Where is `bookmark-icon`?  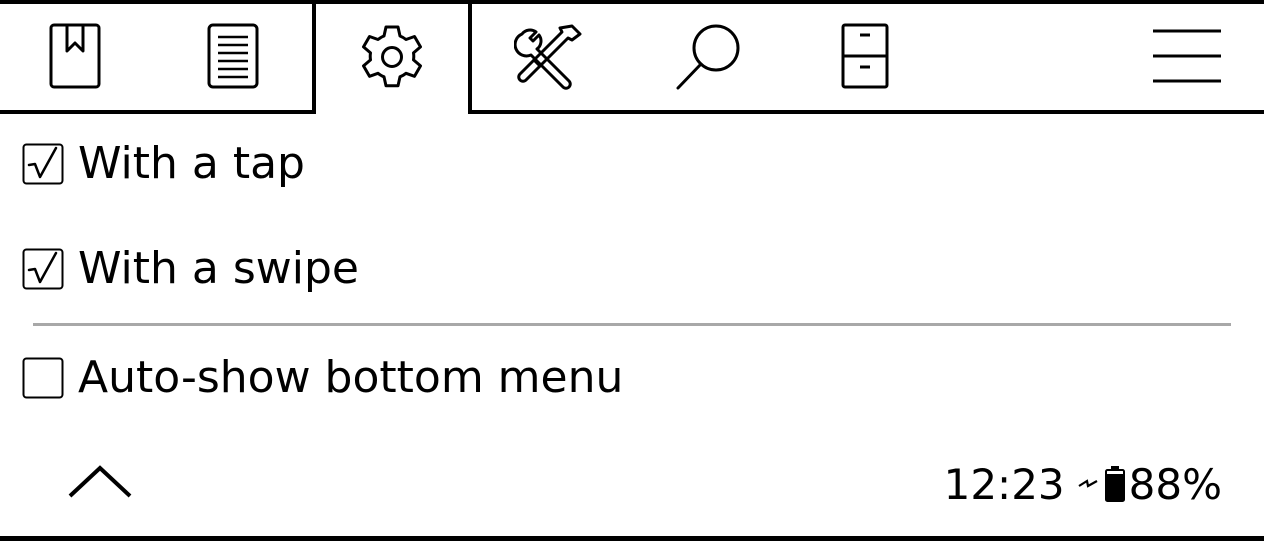
bookmark-icon is located at coordinates (75, 56).